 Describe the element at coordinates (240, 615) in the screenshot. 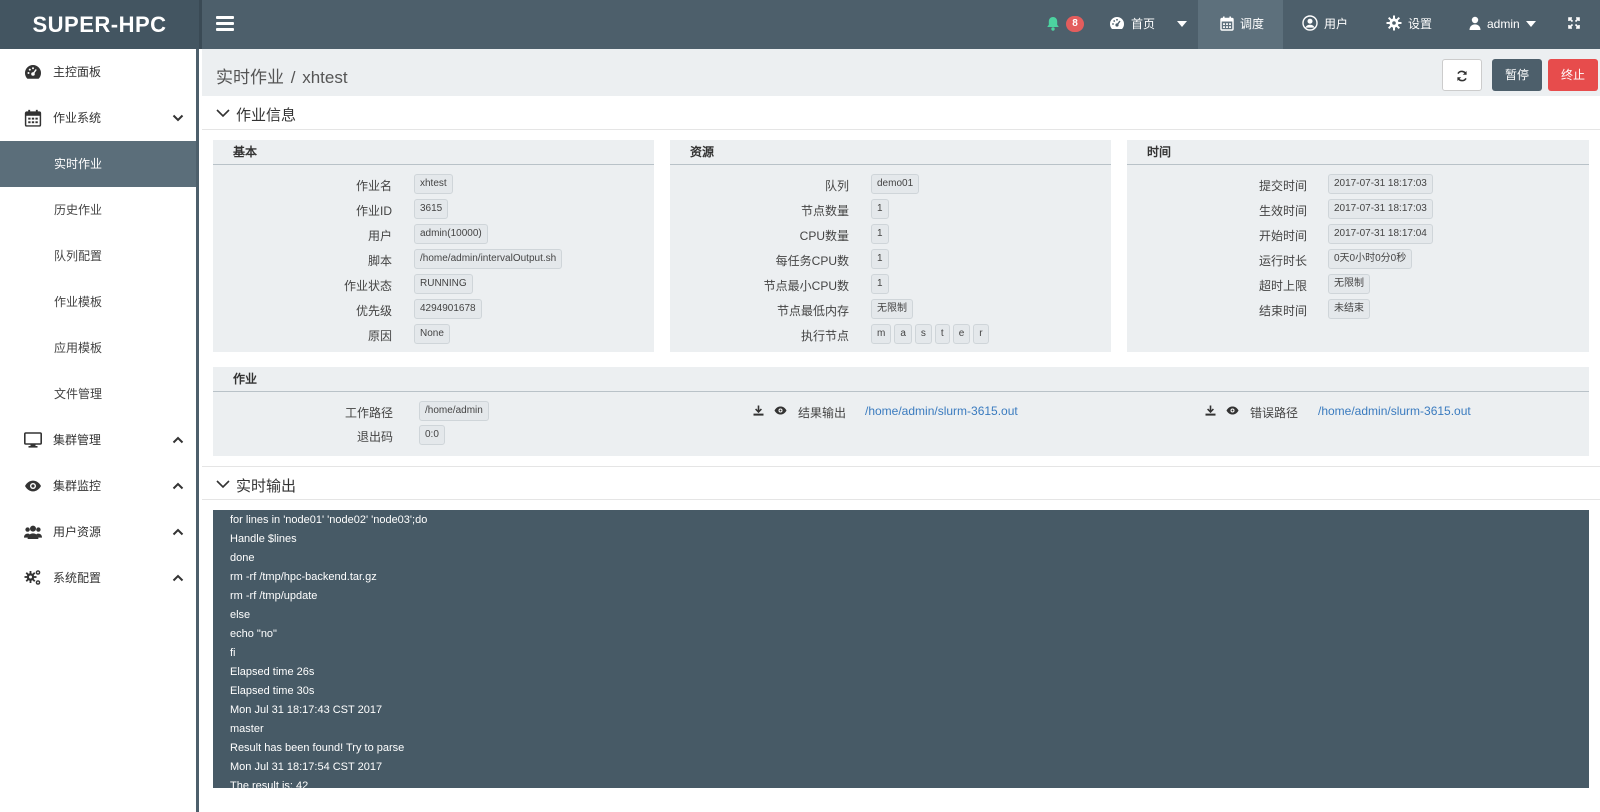

I see `output-line: else` at that location.